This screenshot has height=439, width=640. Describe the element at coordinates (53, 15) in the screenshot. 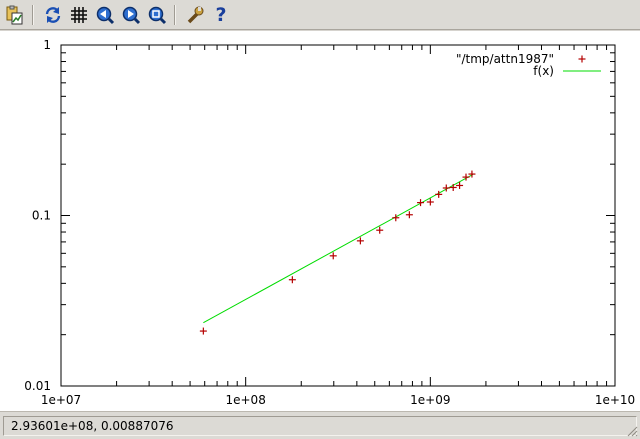

I see `replot-icon` at that location.